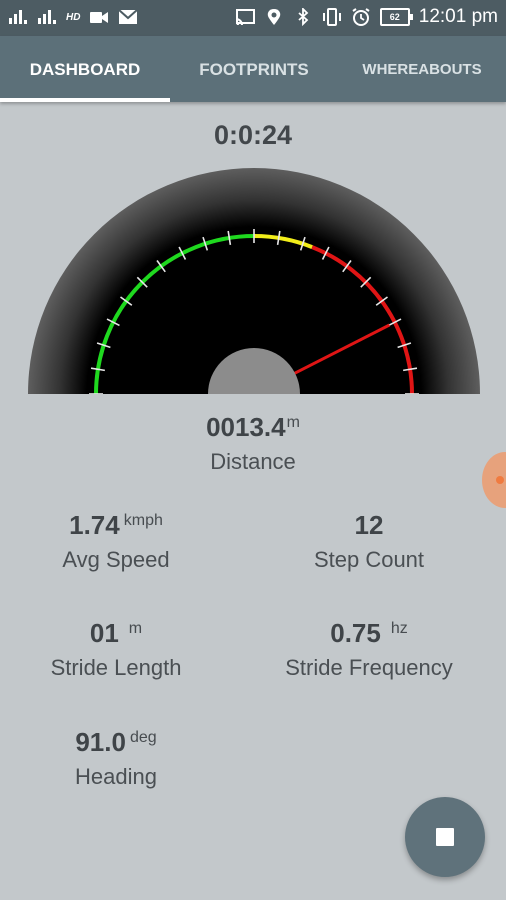  What do you see at coordinates (369, 667) in the screenshot?
I see `stride-frequency-label: Stride Frequency` at bounding box center [369, 667].